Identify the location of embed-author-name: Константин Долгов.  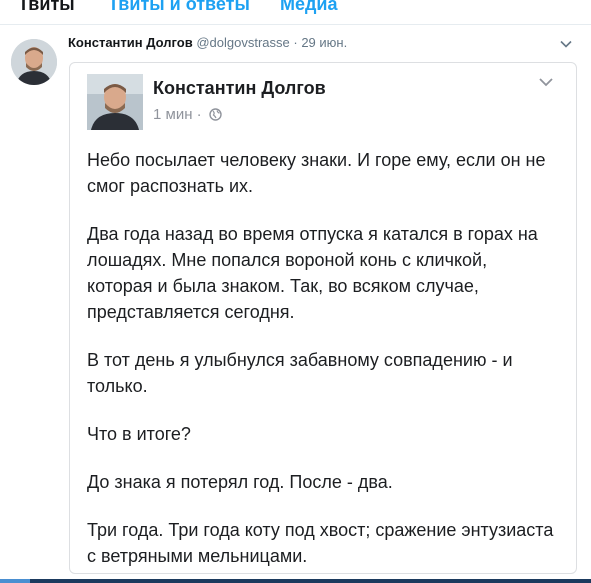
(239, 88).